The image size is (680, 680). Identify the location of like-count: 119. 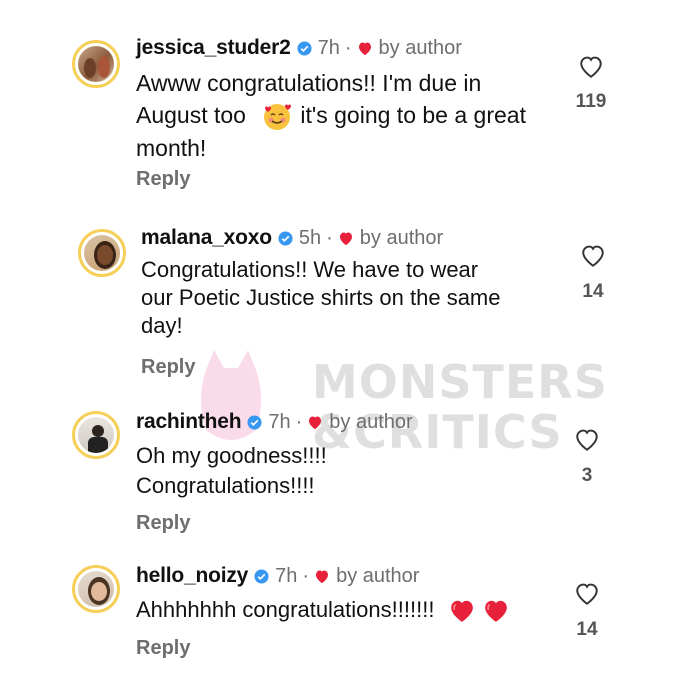
(591, 101).